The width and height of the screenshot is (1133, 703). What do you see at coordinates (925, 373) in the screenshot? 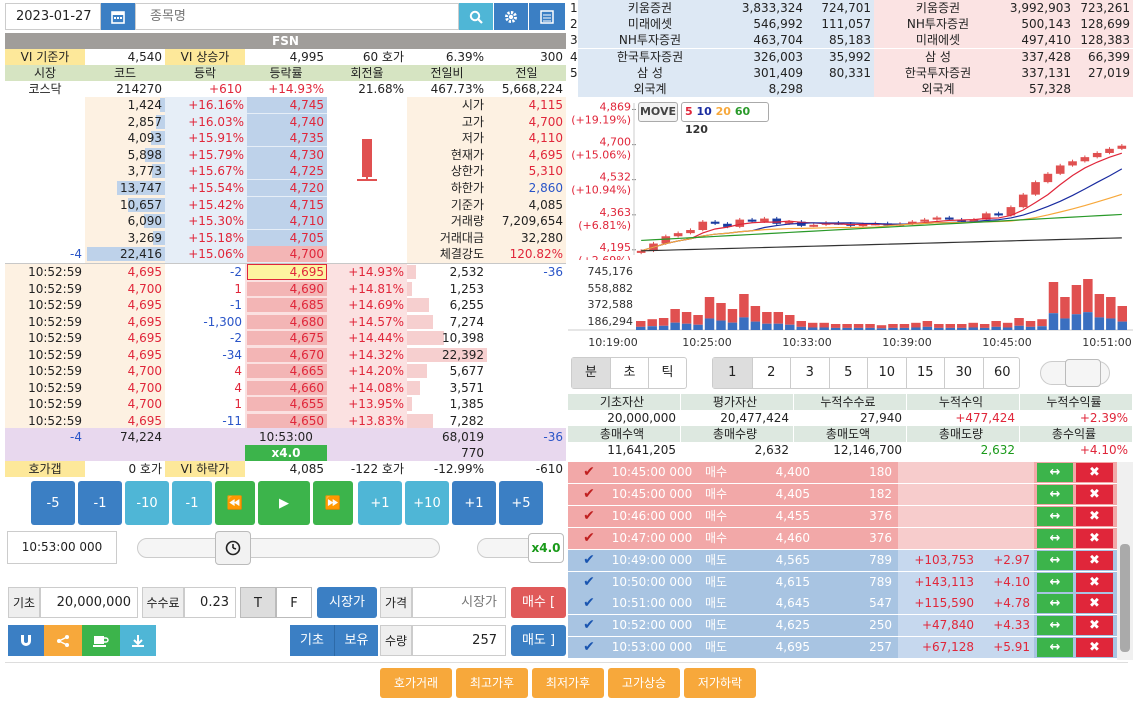
I see `interval-tab-15: 15` at bounding box center [925, 373].